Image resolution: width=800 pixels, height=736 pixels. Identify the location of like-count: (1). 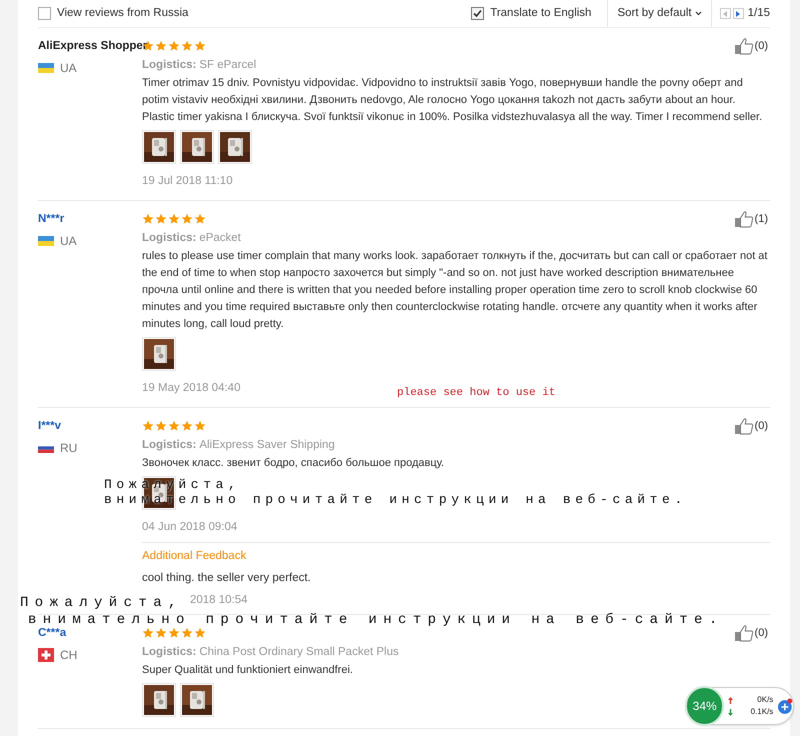
(761, 219).